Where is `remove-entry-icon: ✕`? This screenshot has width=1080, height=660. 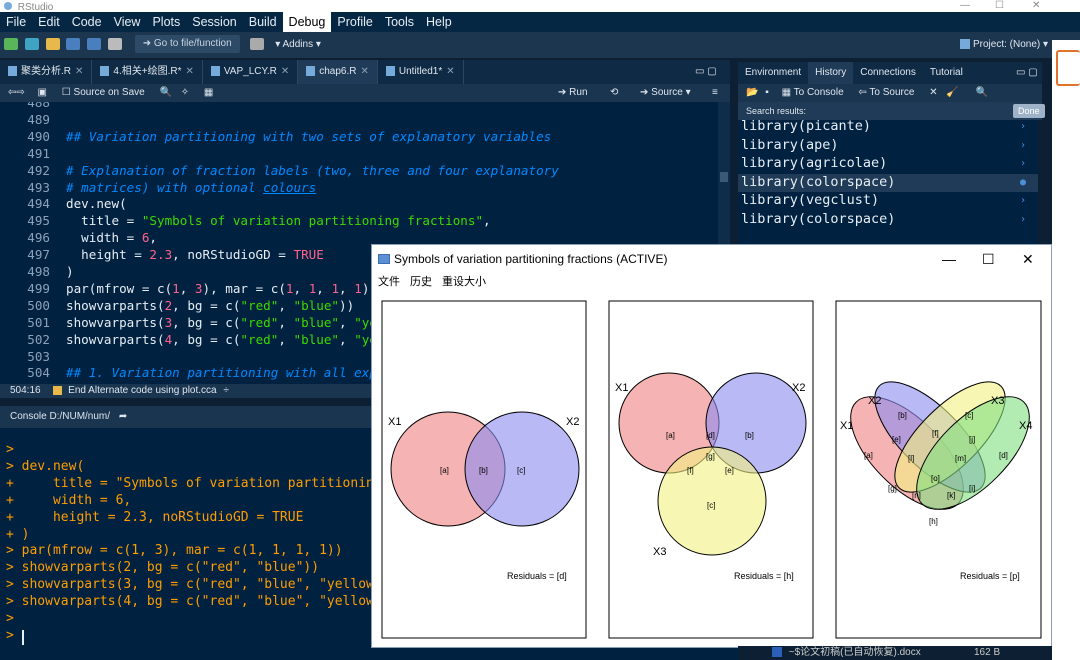 remove-entry-icon: ✕ is located at coordinates (933, 92).